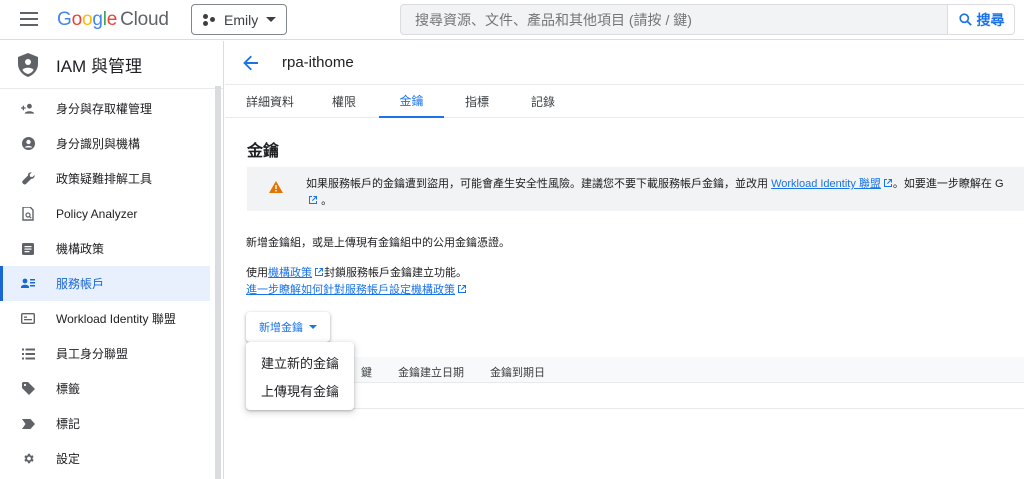  Describe the element at coordinates (28, 459) in the screenshot. I see `gear-icon` at that location.